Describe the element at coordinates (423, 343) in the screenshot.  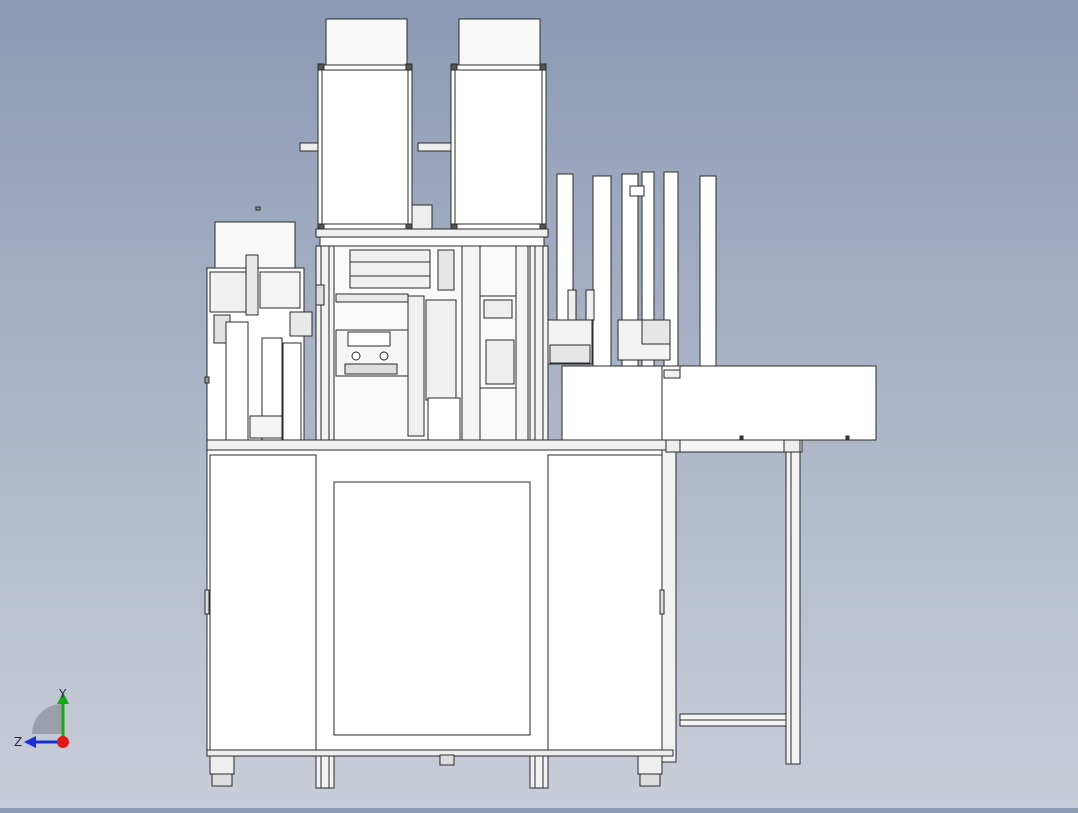
I see `central-mechanism` at that location.